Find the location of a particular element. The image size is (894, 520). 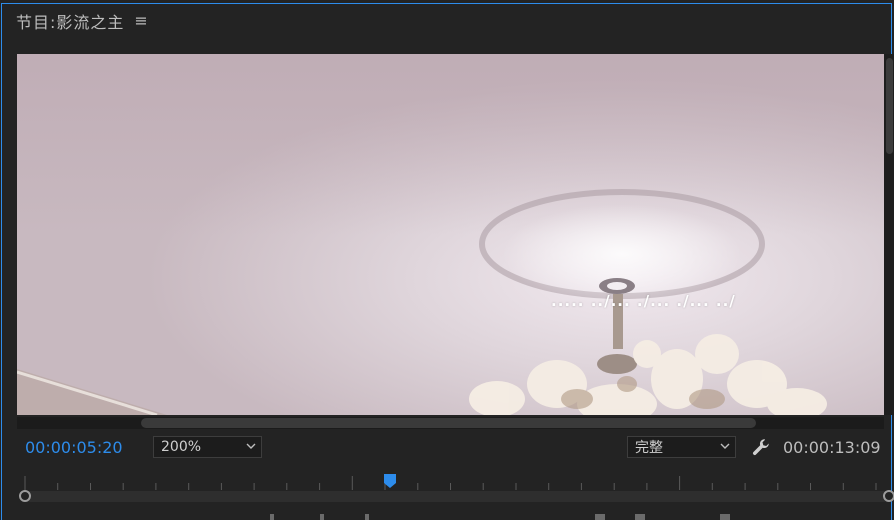

navigator-left-handle is located at coordinates (25, 496).